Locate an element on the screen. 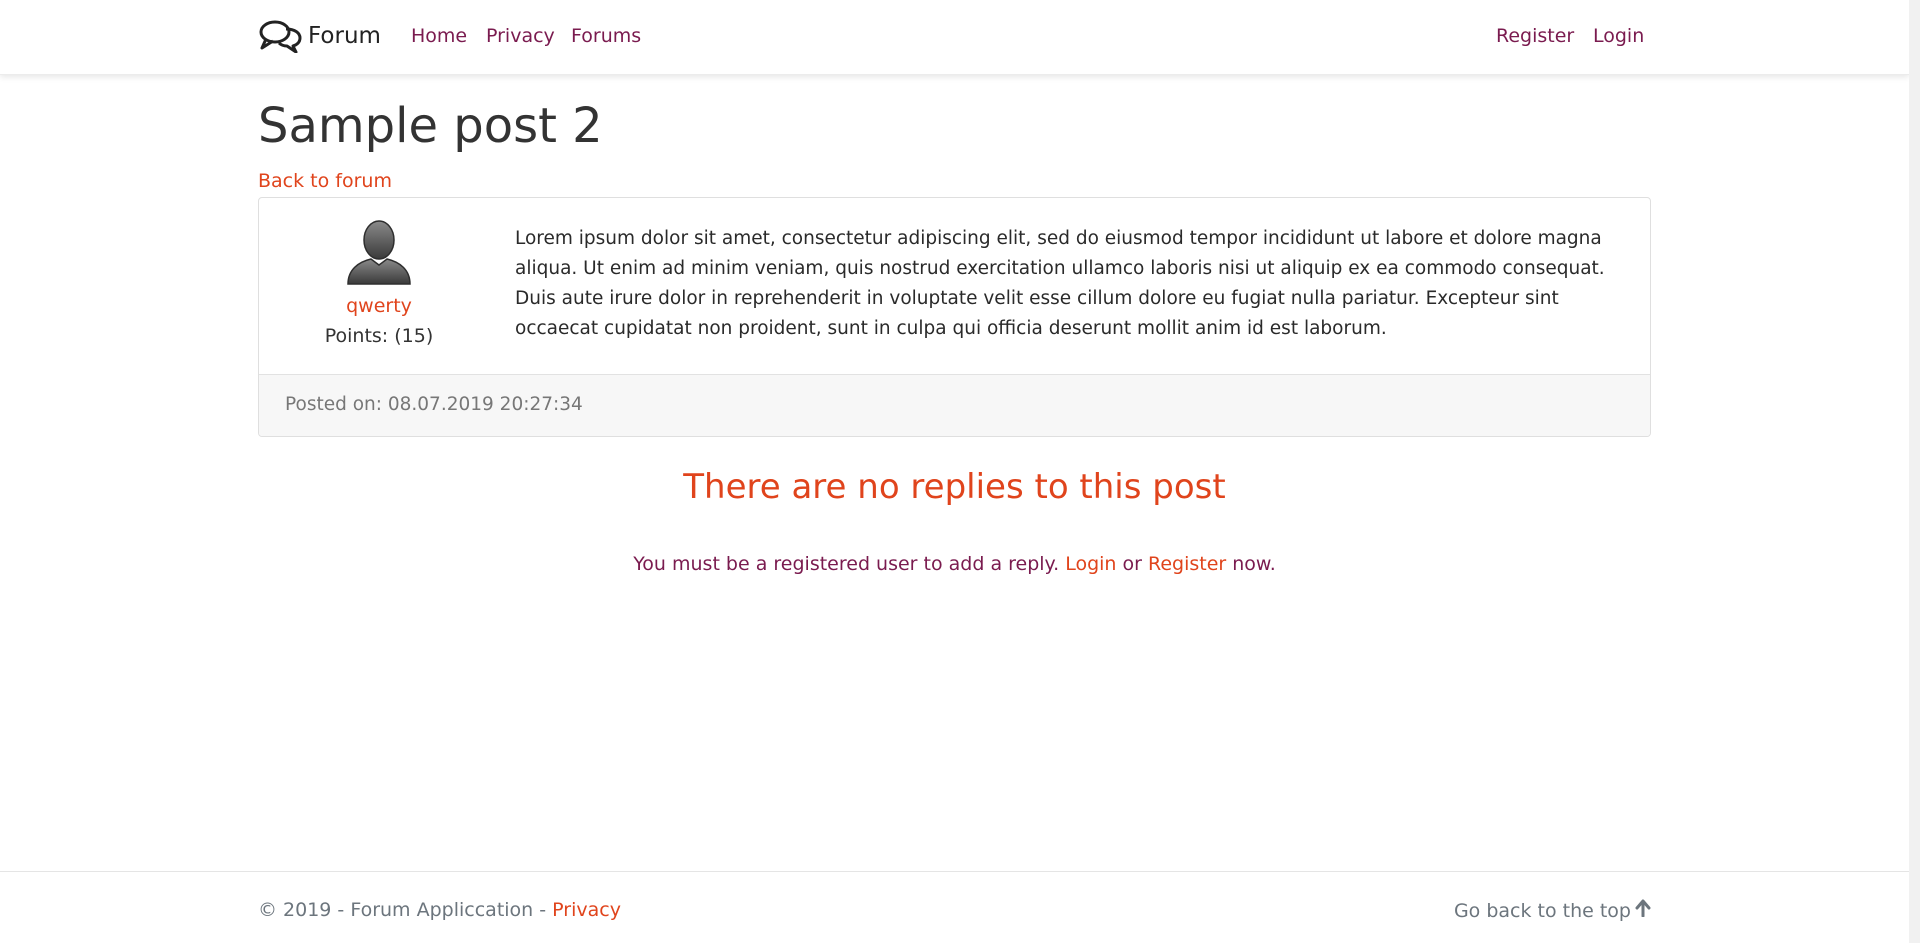 The width and height of the screenshot is (1920, 943). back-to-top-link: Go back to the top is located at coordinates (1552, 910).